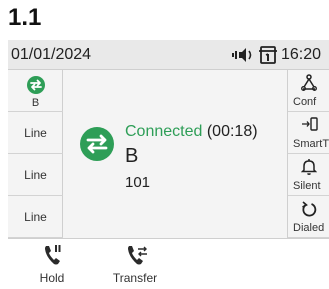  Describe the element at coordinates (137, 255) in the screenshot. I see `phone-transfer-icon` at that location.